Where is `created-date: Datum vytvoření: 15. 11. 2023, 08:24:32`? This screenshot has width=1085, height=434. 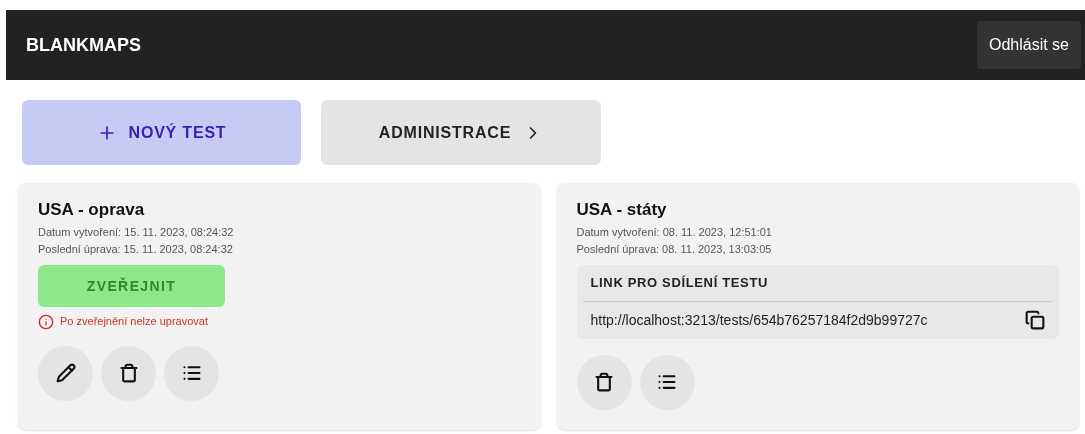 created-date: Datum vytvoření: 15. 11. 2023, 08:24:32 is located at coordinates (136, 233).